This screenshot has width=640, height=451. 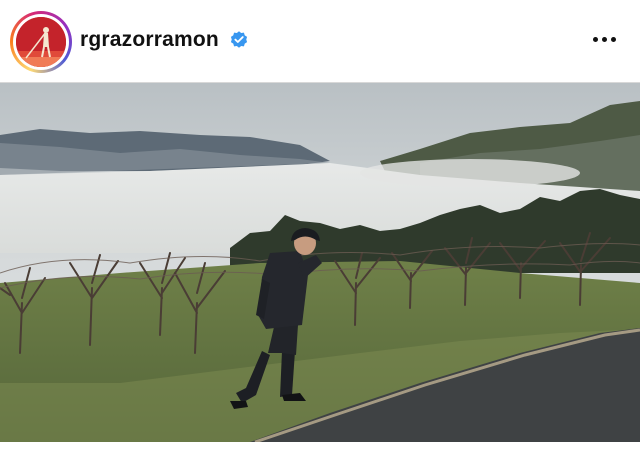 I want to click on verified-badge-icon, so click(x=239, y=39).